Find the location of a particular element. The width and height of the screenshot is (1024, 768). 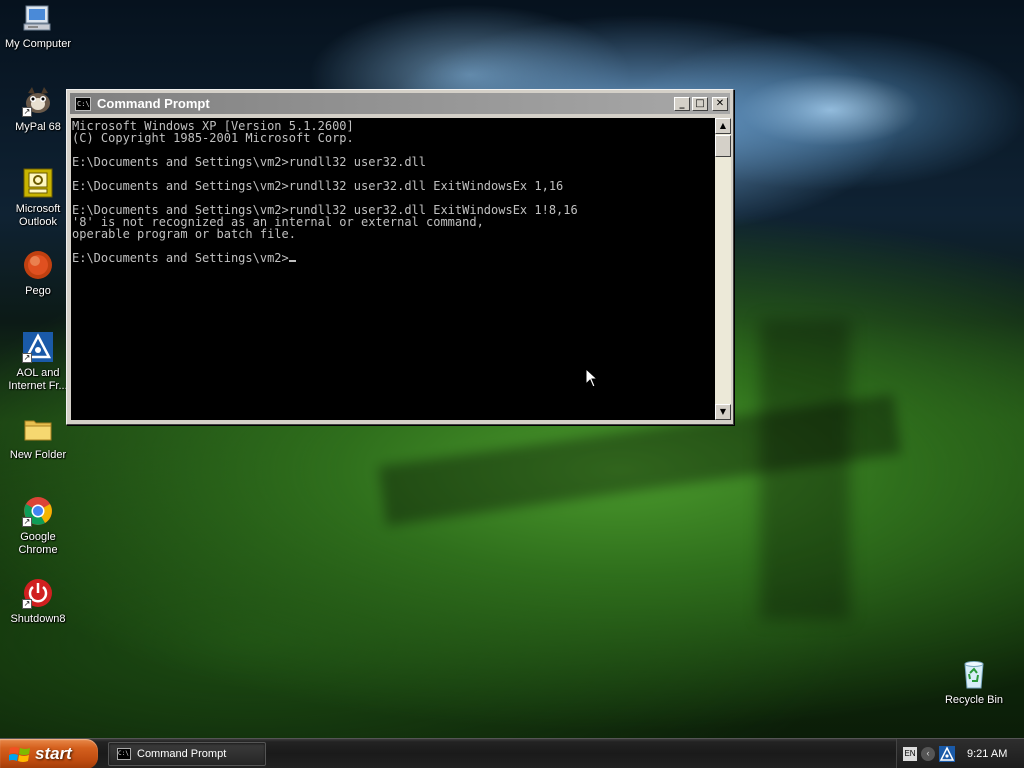

console-line: operable program or batch file. is located at coordinates (184, 234).